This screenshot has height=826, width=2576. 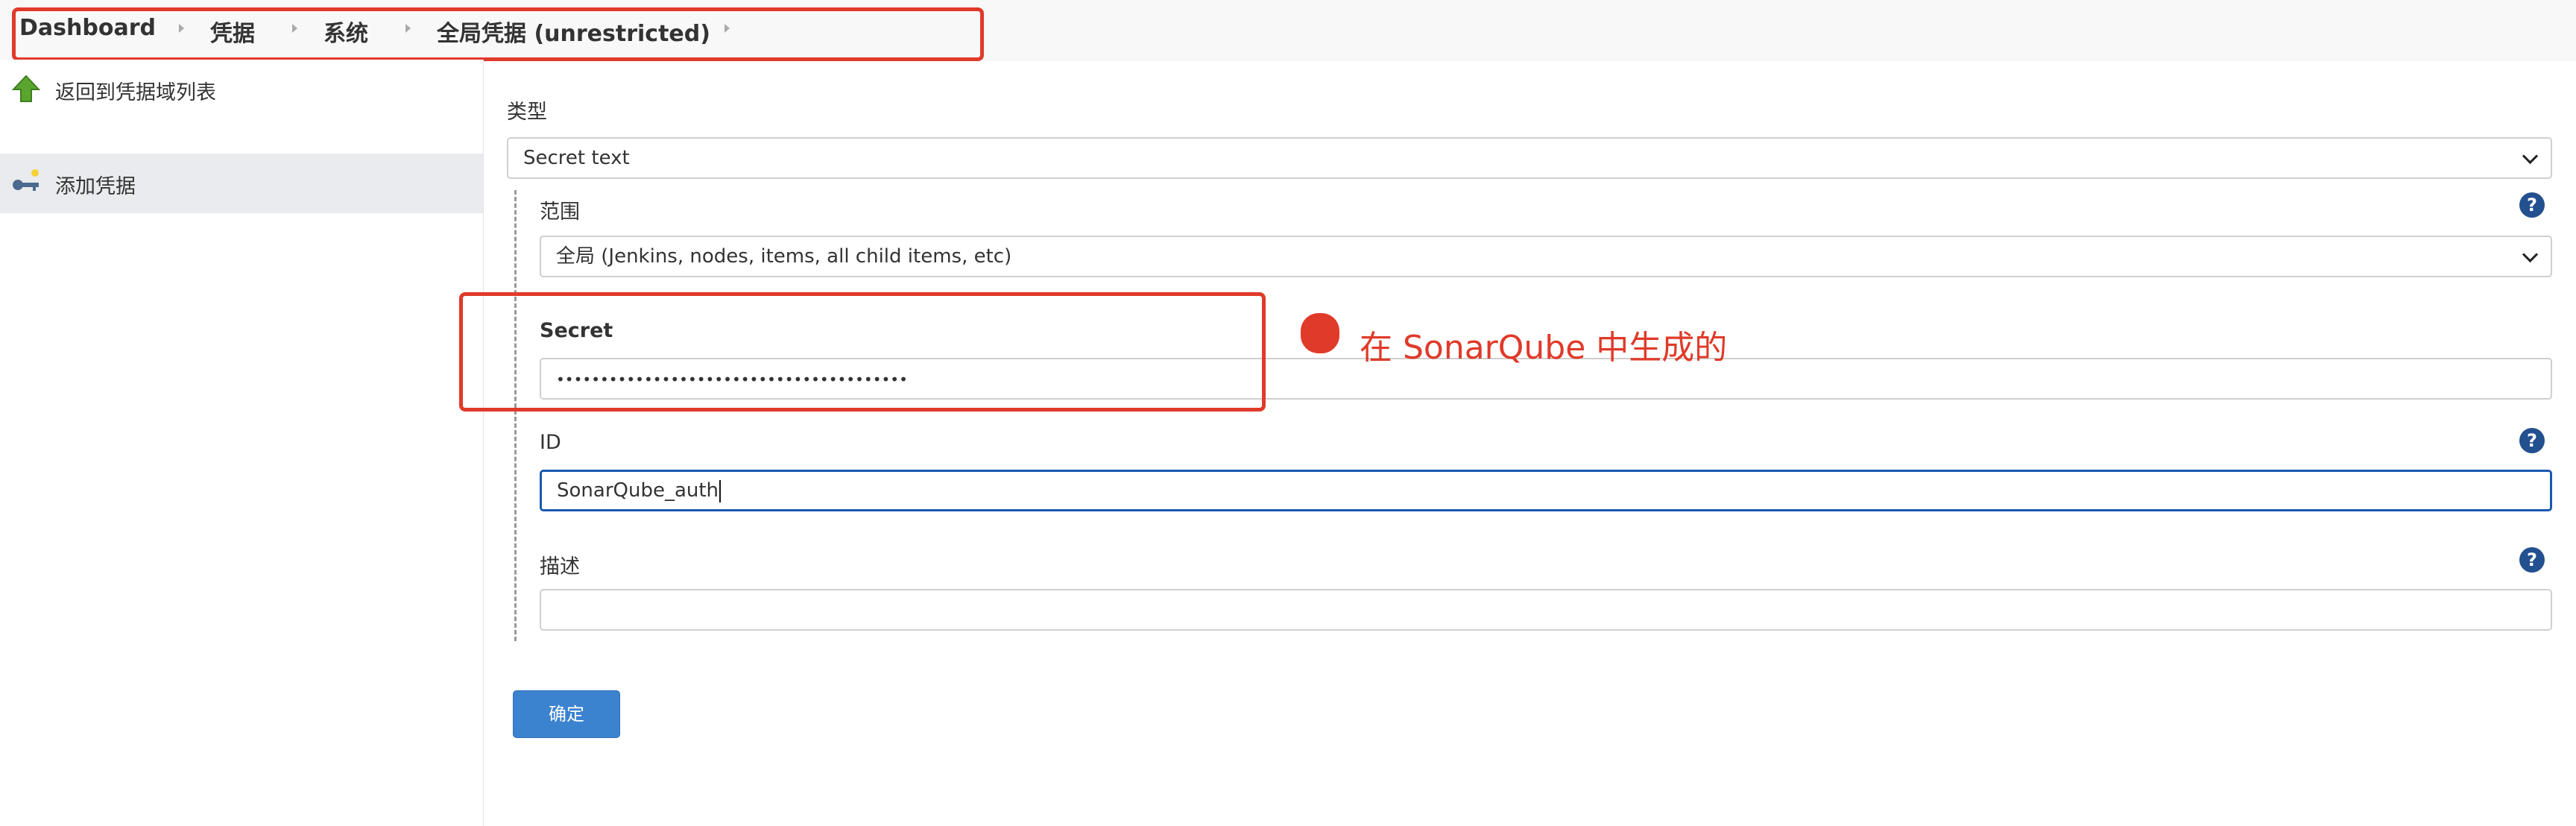 I want to click on key-icon, so click(x=26, y=180).